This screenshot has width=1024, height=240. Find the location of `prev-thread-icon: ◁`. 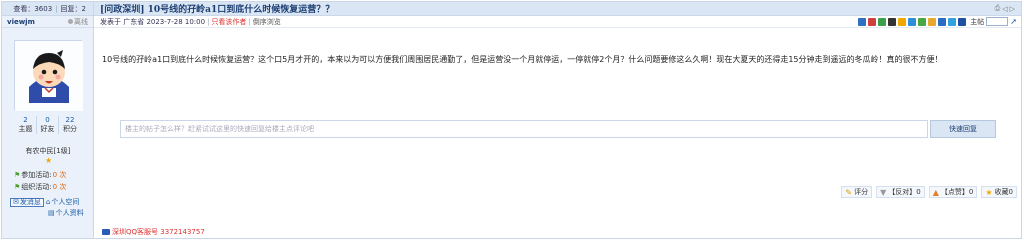

prev-thread-icon: ◁ is located at coordinates (1004, 9).